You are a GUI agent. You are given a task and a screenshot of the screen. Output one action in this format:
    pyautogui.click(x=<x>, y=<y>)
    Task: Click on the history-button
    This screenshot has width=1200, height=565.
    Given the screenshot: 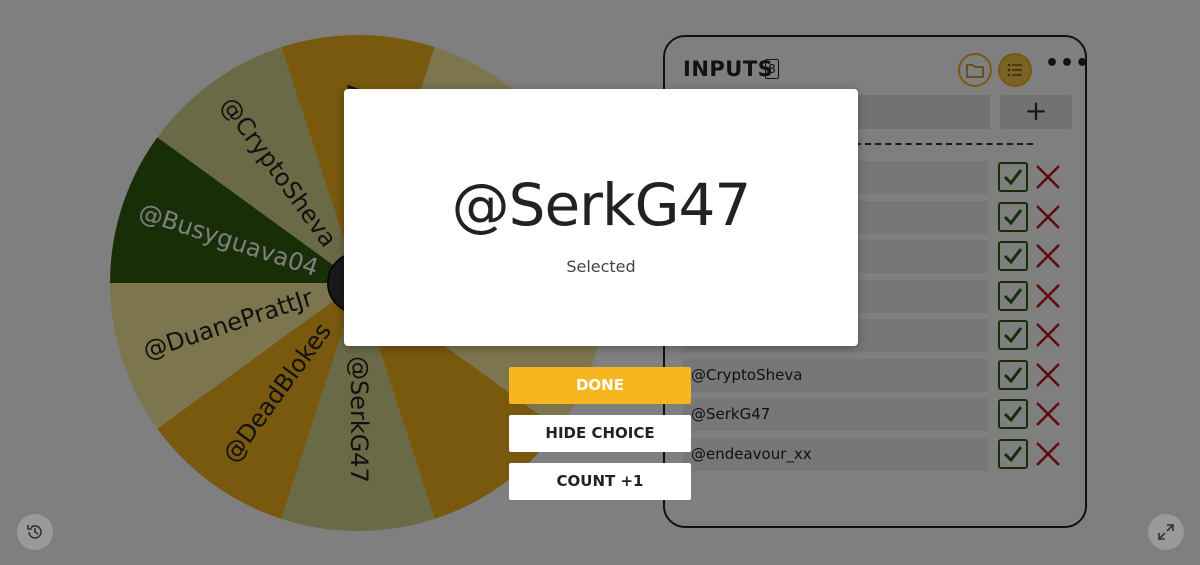 What is the action you would take?
    pyautogui.click(x=35, y=532)
    